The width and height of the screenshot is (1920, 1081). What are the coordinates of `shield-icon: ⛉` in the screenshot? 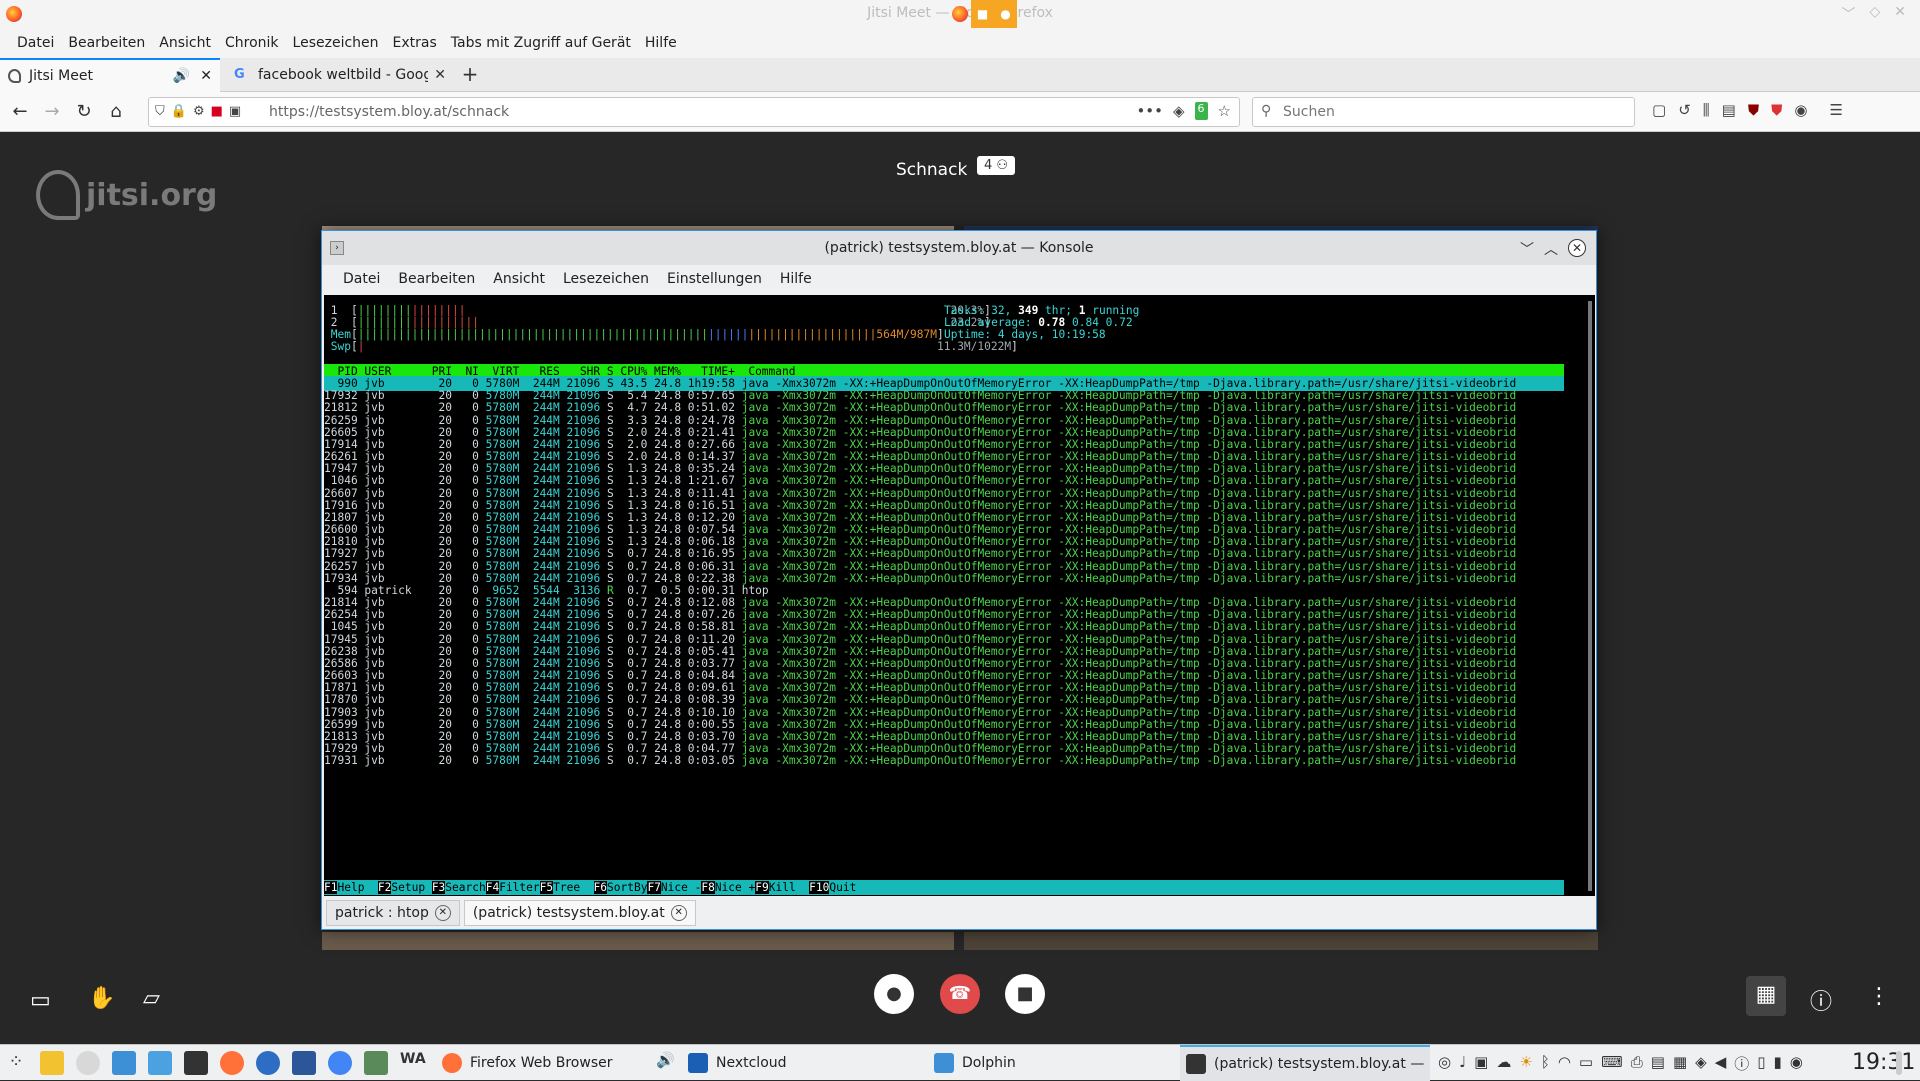 It's located at (160, 111).